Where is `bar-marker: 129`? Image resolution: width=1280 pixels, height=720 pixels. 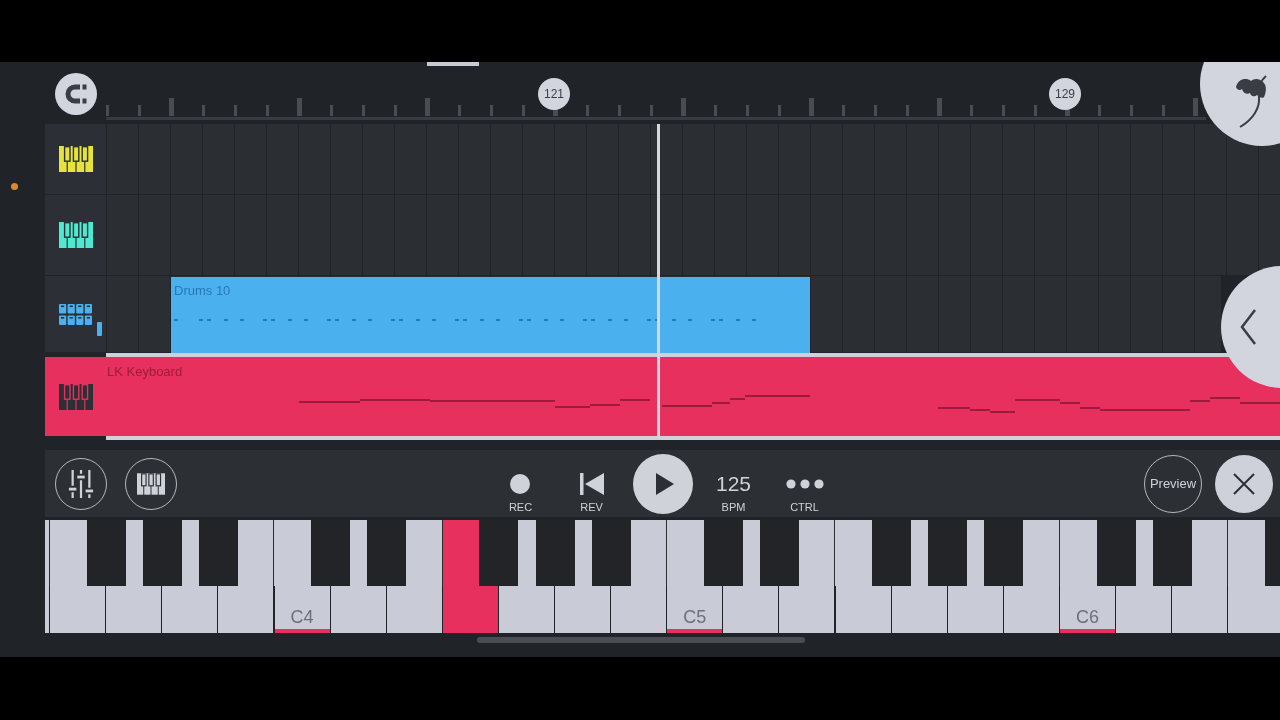 bar-marker: 129 is located at coordinates (1065, 94).